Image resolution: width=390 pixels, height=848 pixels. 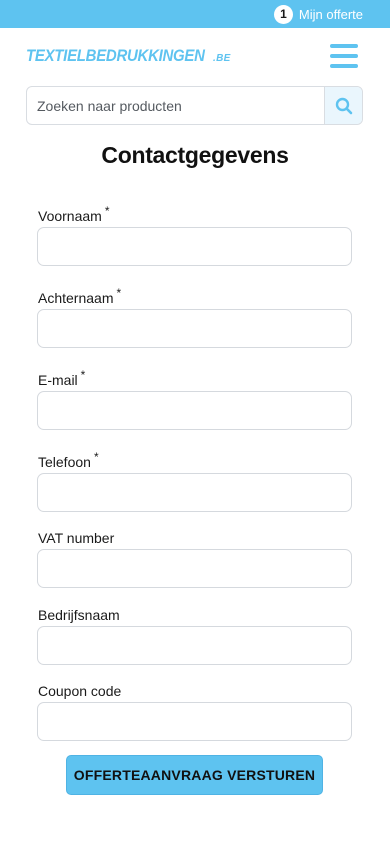 I want to click on email-field, so click(x=194, y=410).